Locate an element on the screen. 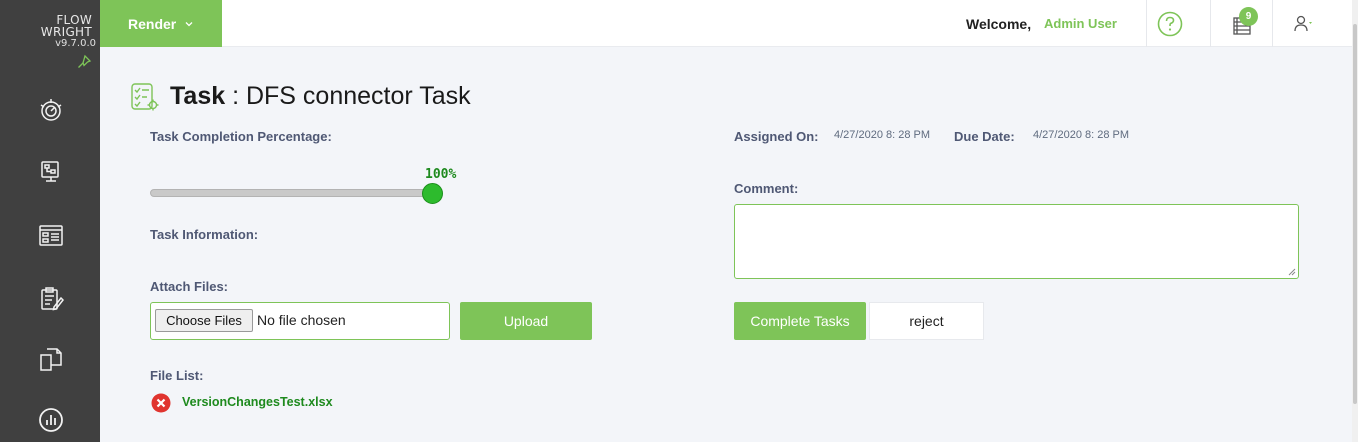  dashboard-icon is located at coordinates (51, 110).